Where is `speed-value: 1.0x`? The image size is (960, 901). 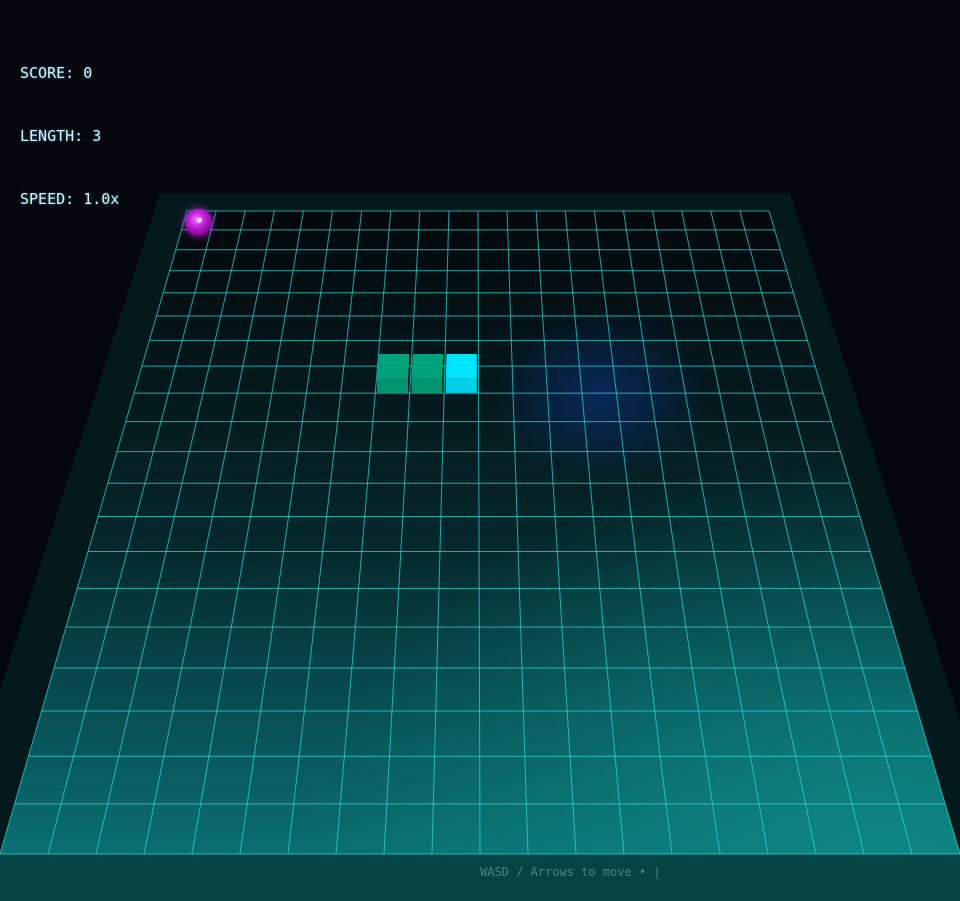 speed-value: 1.0x is located at coordinates (101, 199).